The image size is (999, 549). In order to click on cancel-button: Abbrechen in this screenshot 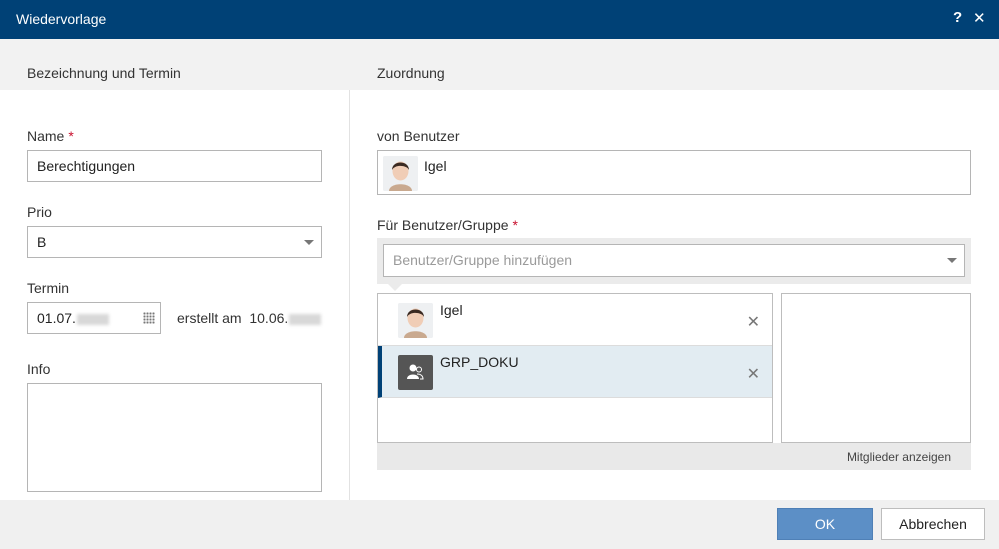, I will do `click(933, 524)`.